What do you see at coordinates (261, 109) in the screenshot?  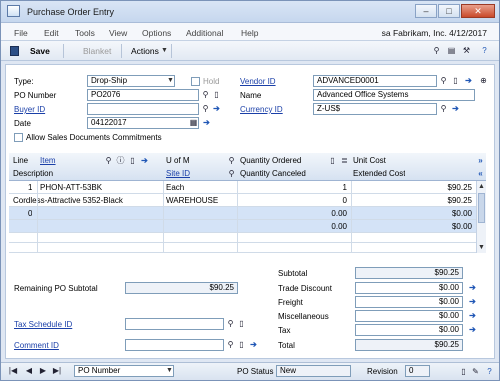 I see `currency-id-link: Currency ID` at bounding box center [261, 109].